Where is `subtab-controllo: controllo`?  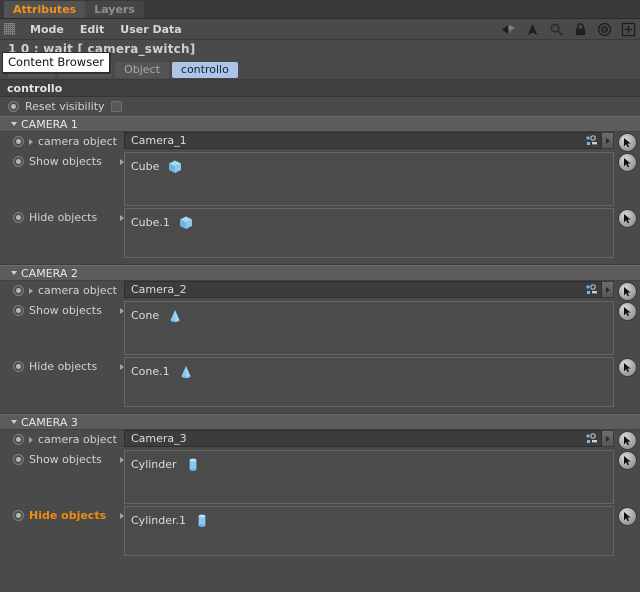 subtab-controllo: controllo is located at coordinates (204, 69).